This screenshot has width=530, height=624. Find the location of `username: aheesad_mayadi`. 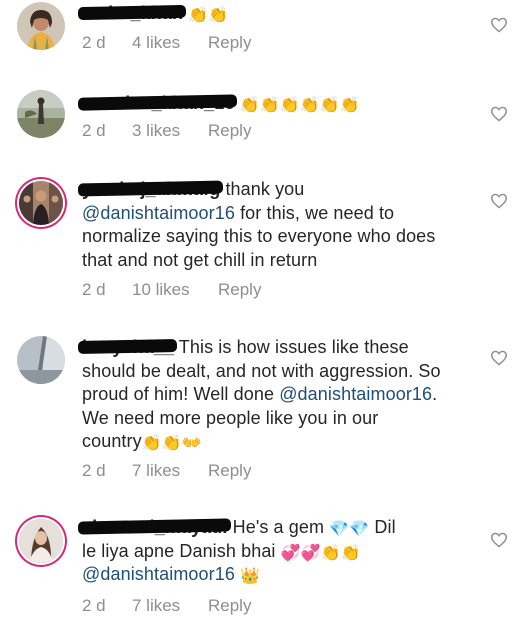

username: aheesad_mayadi is located at coordinates (154, 528).